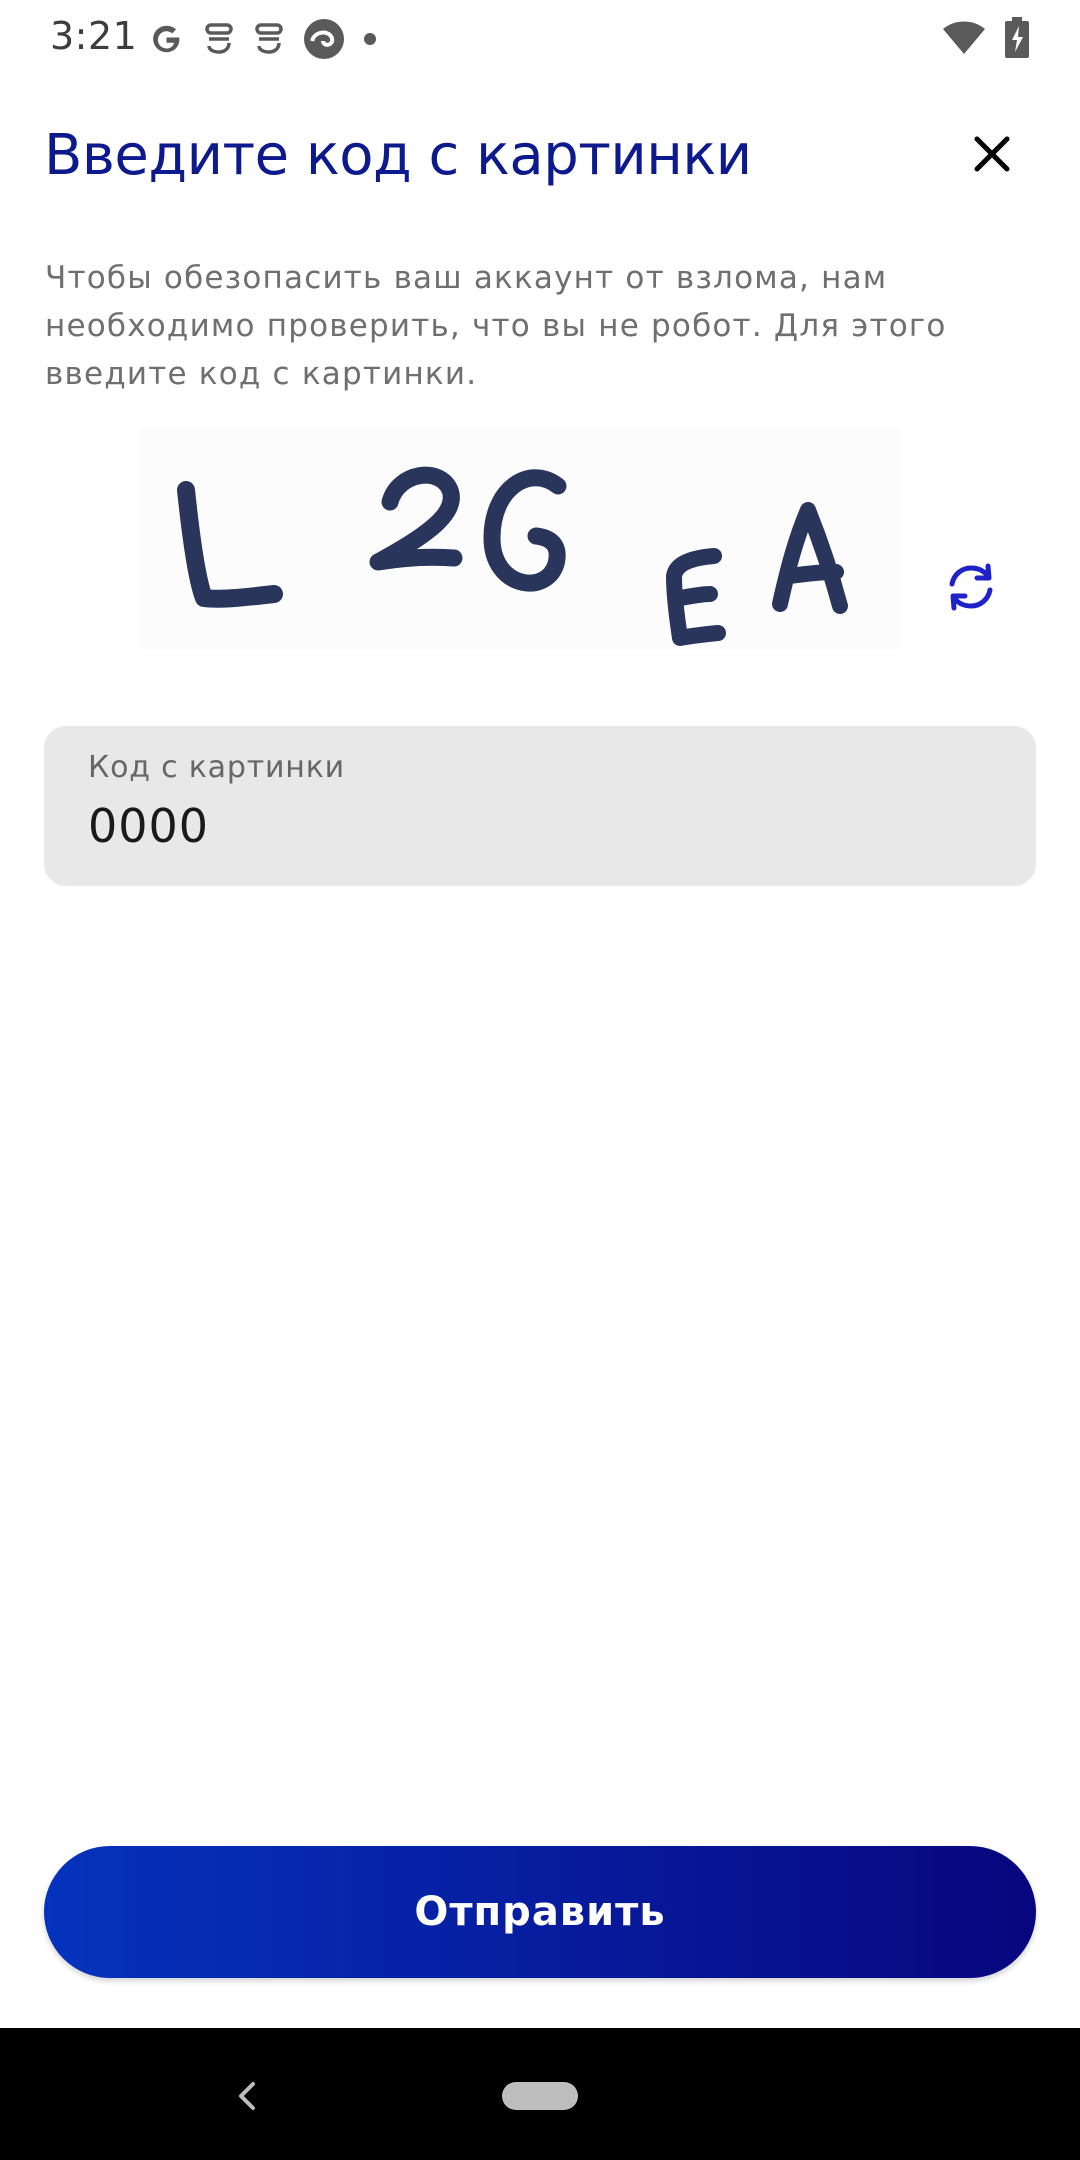 The width and height of the screenshot is (1080, 2160). I want to click on status-time: 3:21, so click(94, 36).